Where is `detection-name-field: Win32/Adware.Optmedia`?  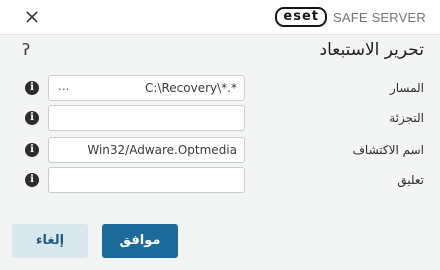
detection-name-field: Win32/Adware.Optmedia is located at coordinates (146, 150).